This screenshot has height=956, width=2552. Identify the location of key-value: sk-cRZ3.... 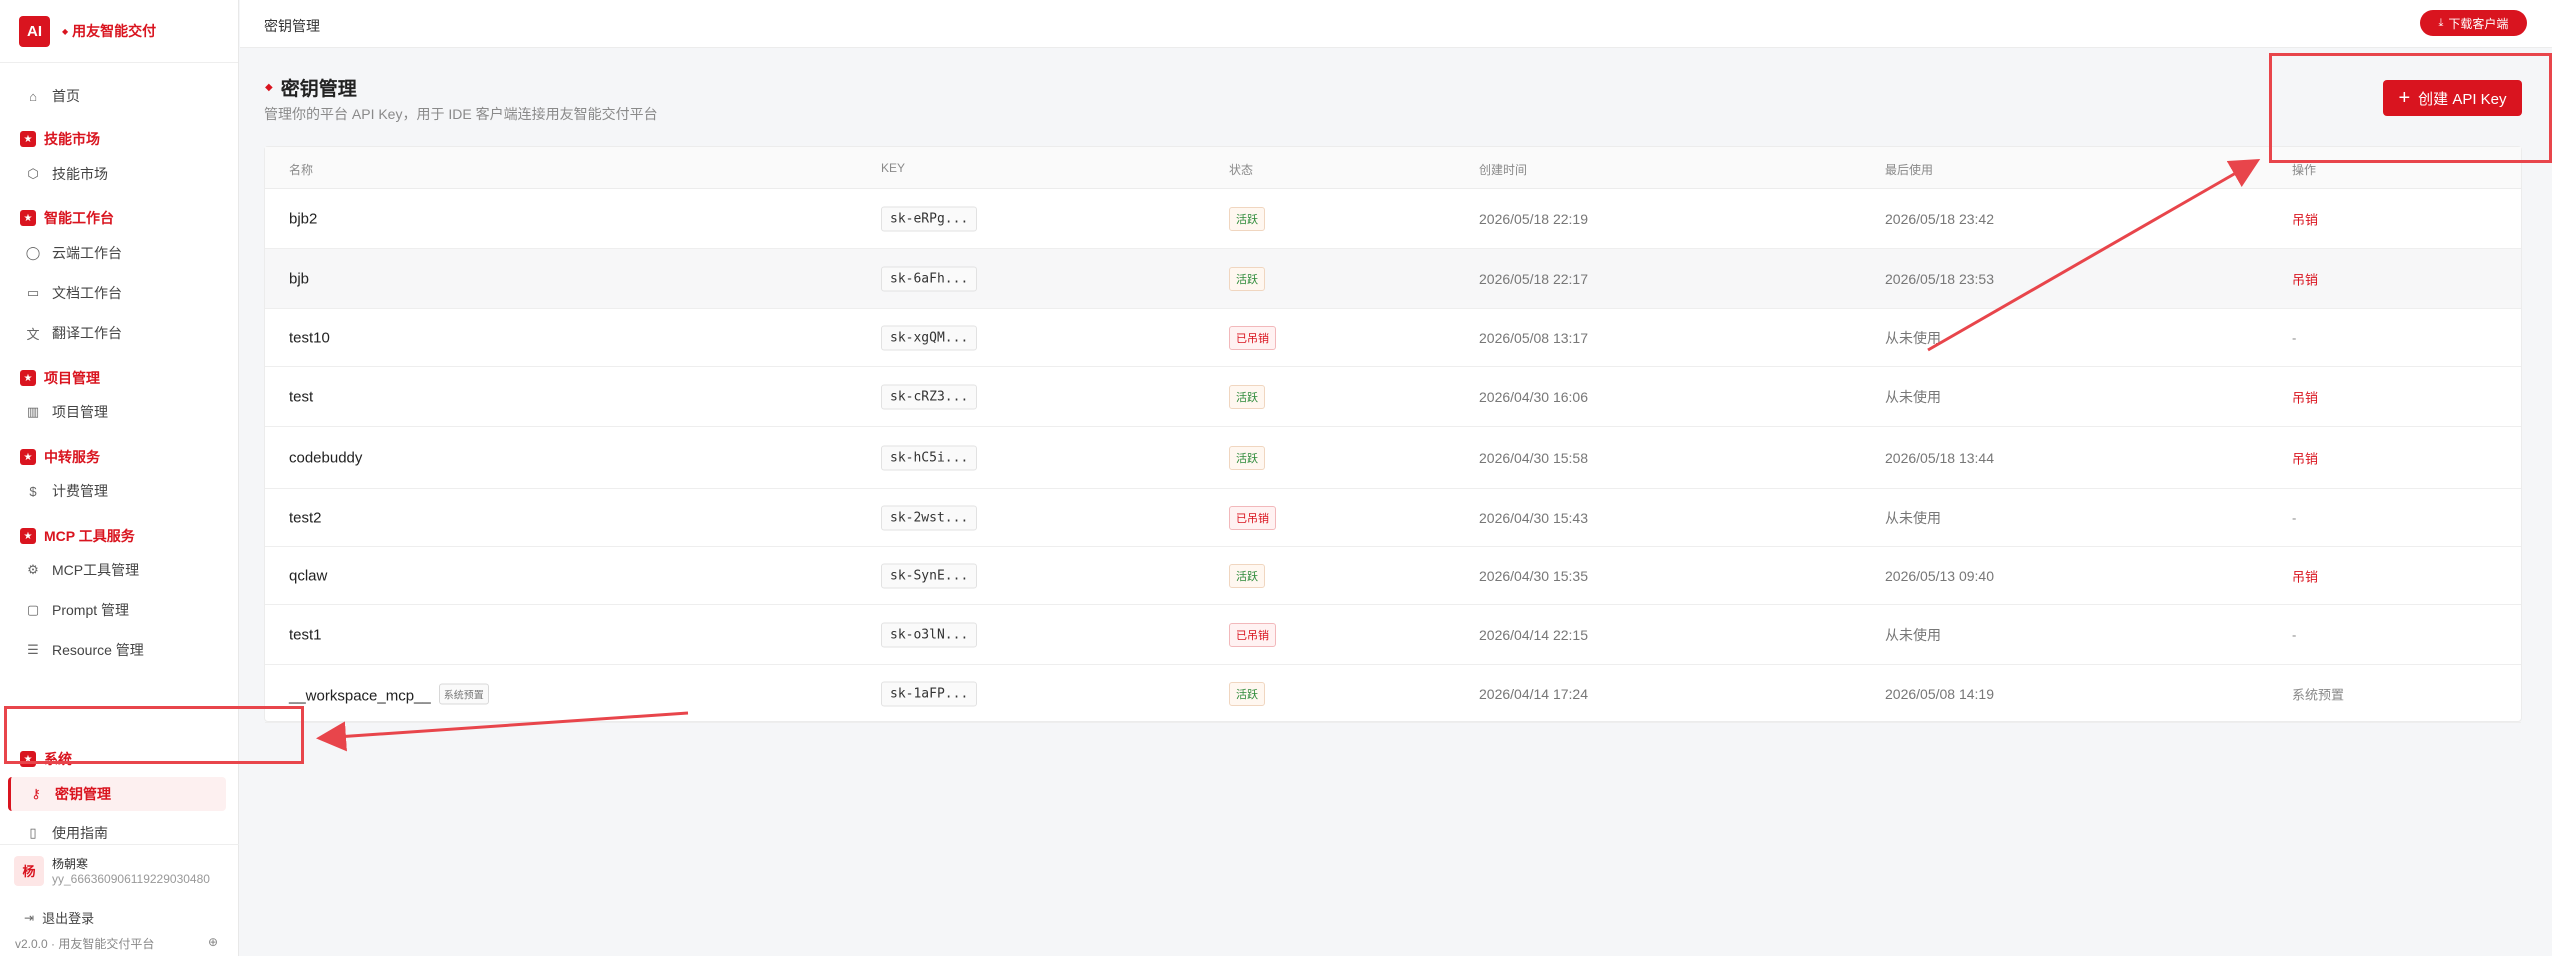
(929, 396).